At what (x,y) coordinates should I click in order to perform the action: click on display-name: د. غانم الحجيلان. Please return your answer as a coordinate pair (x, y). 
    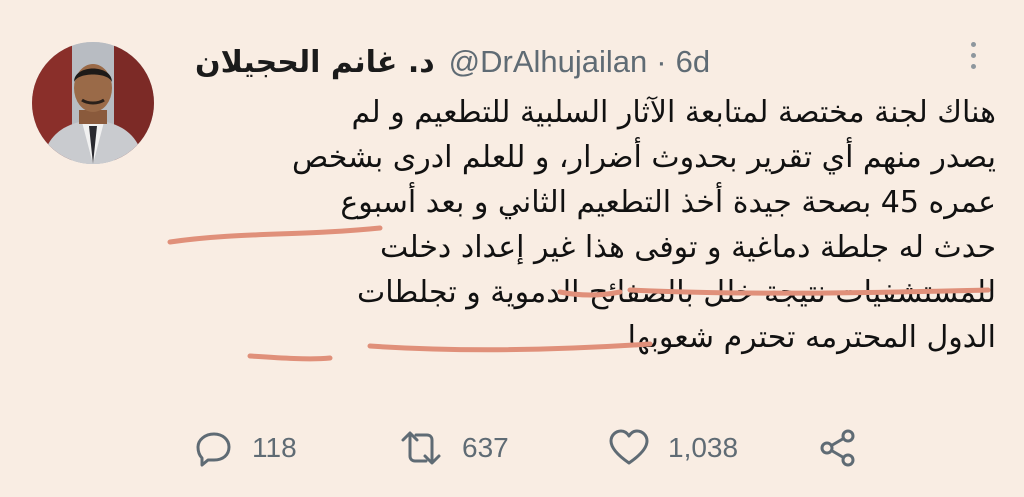
    Looking at the image, I should click on (315, 62).